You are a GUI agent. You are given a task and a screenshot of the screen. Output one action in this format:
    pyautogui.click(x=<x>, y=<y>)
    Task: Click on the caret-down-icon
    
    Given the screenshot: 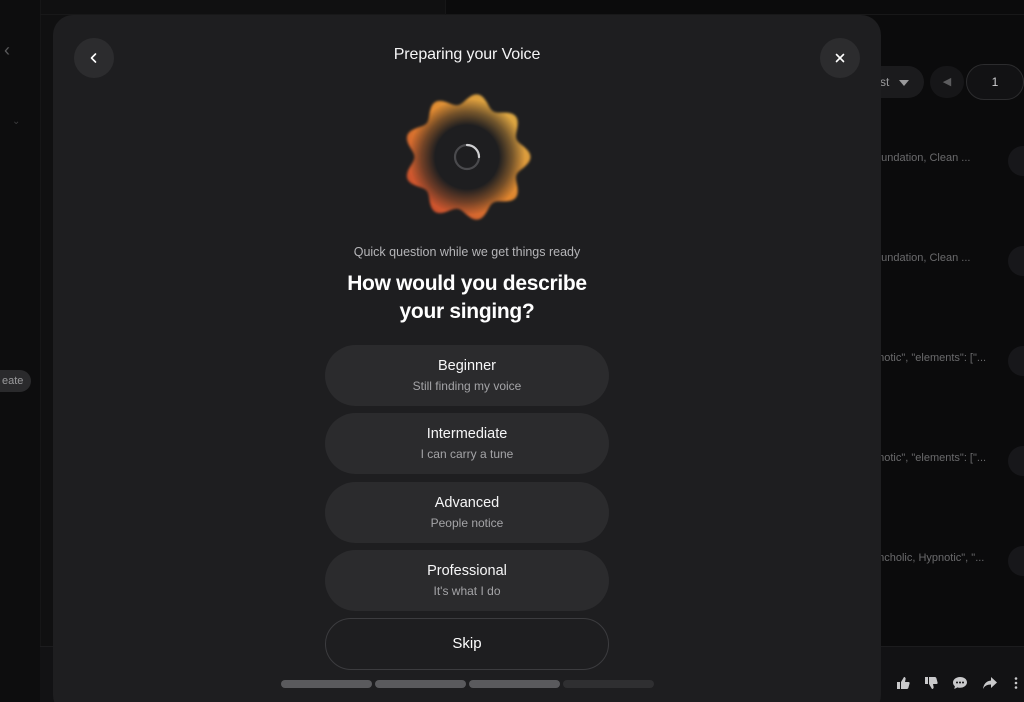 What is the action you would take?
    pyautogui.click(x=904, y=82)
    